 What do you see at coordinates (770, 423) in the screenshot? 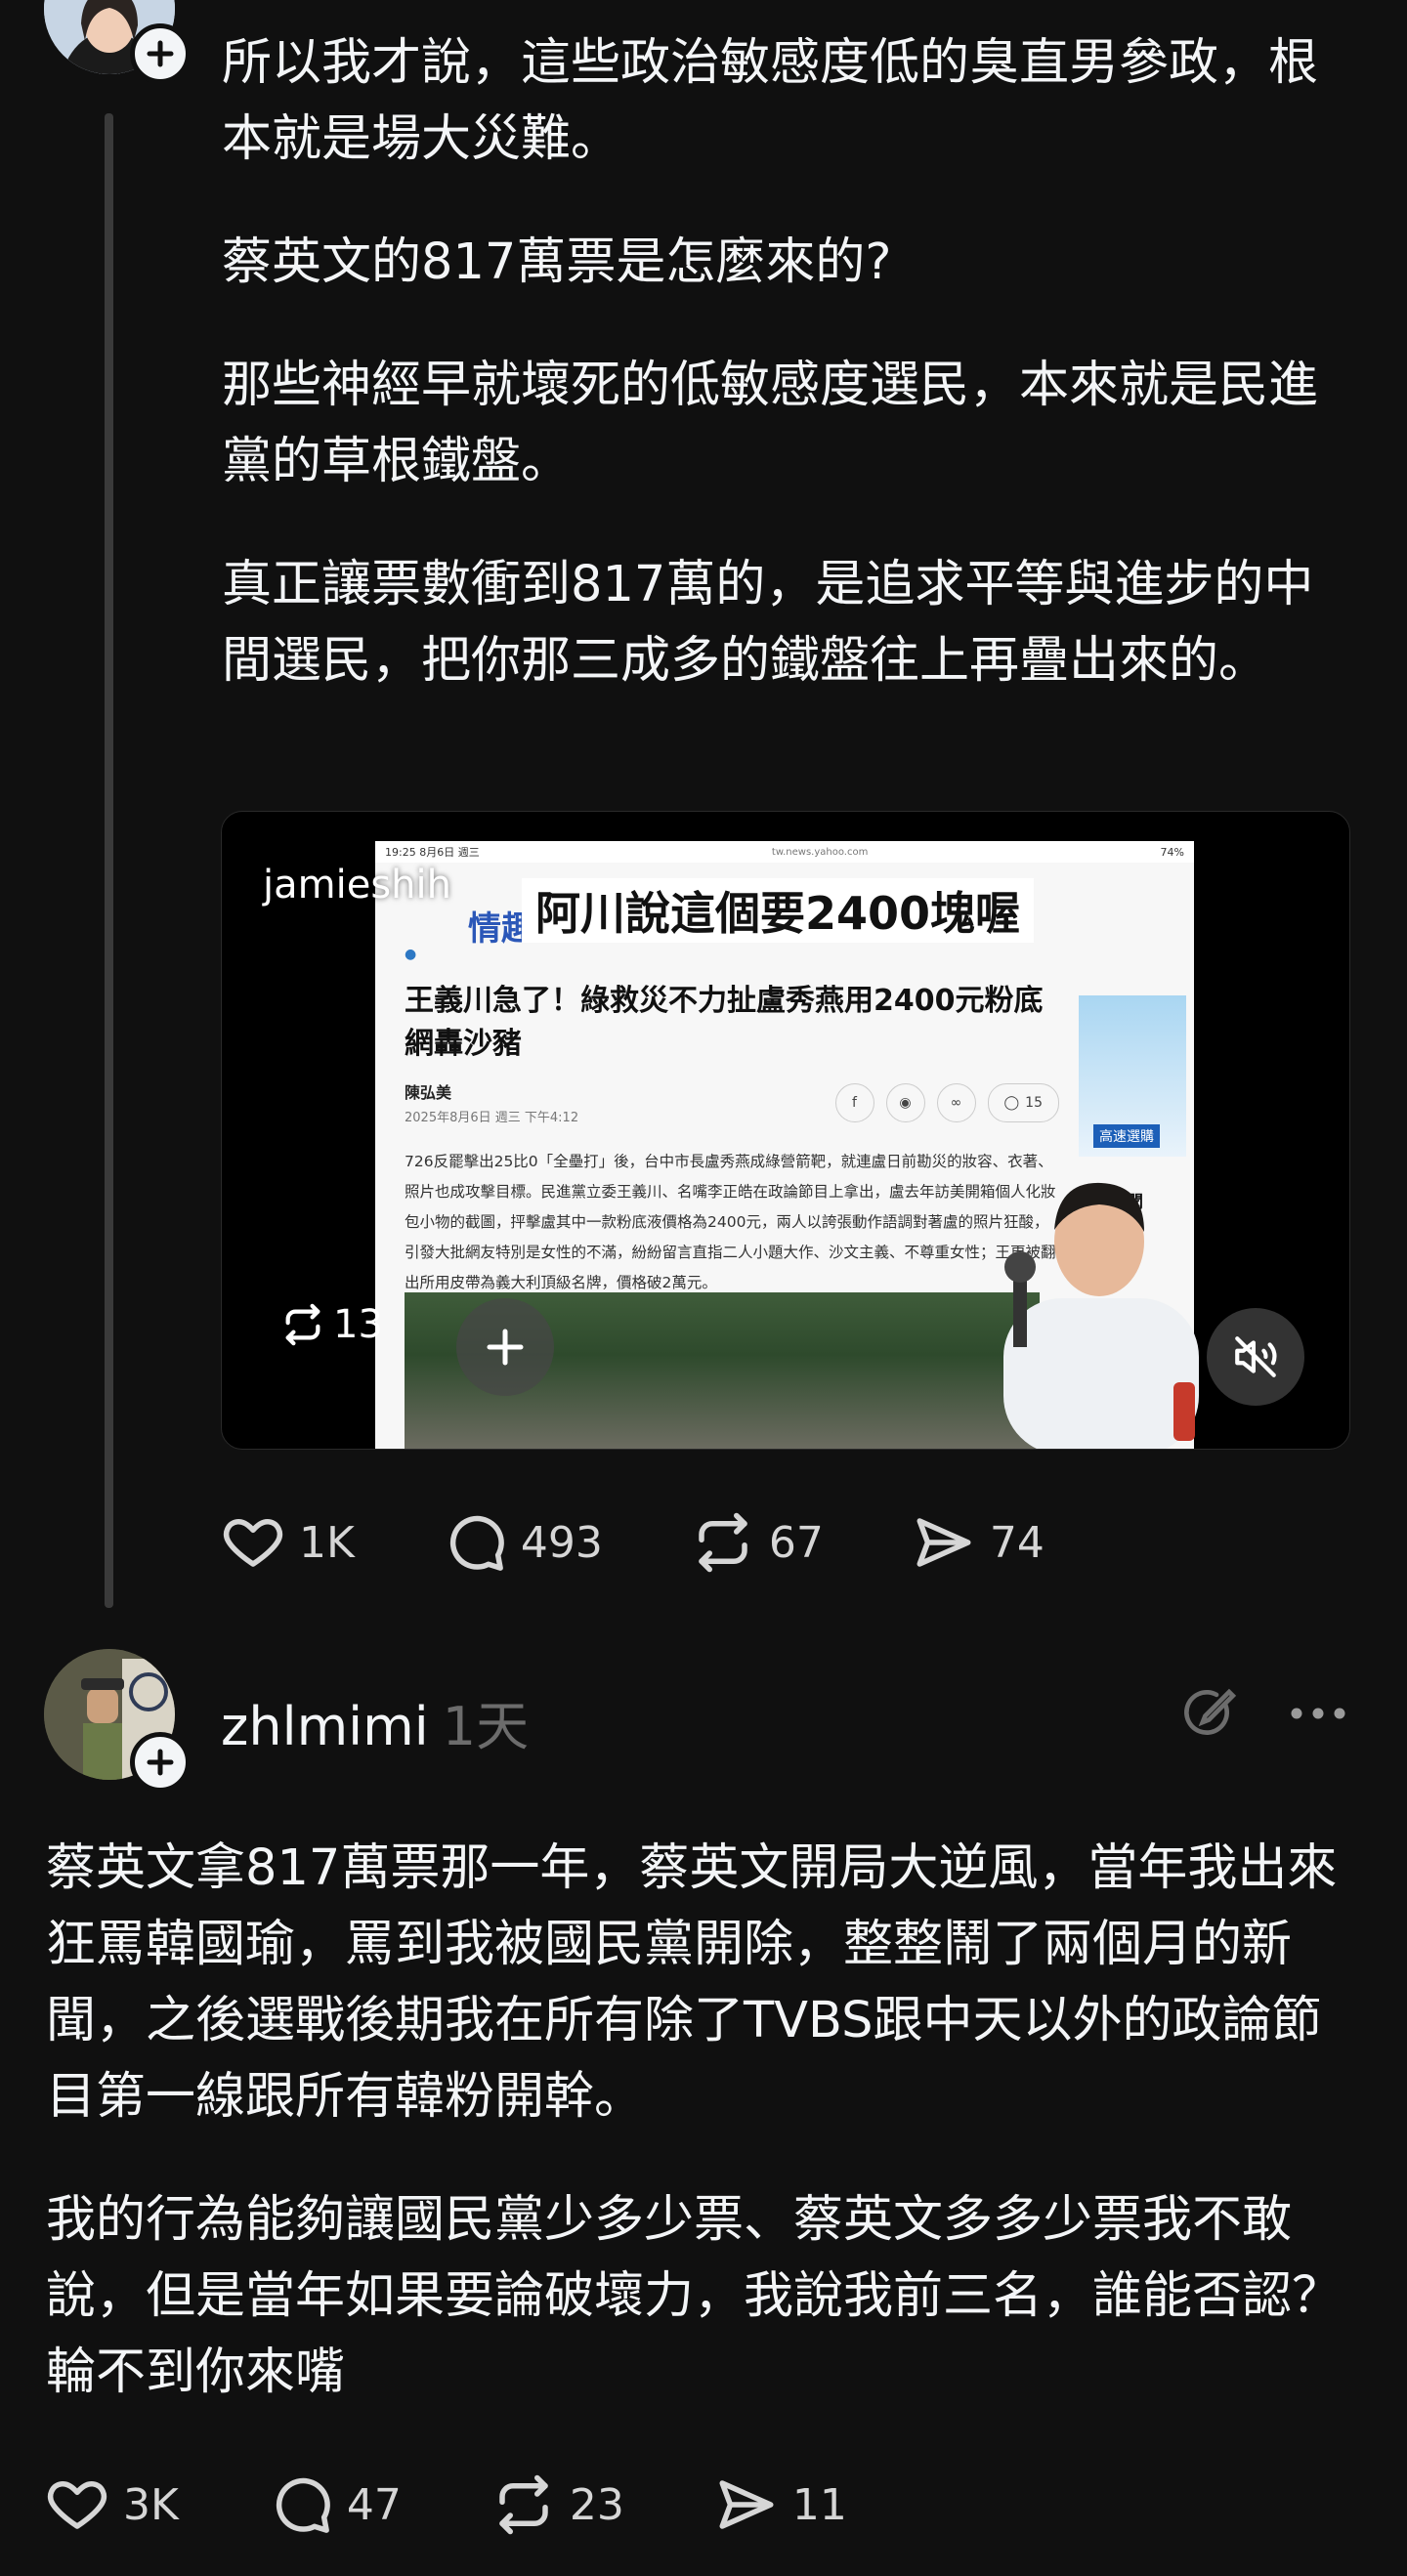
I see `post-paragraph: 那些神經早就壞死的低敏感度選民，本來就是民進黨的草根鐵盤。` at bounding box center [770, 423].